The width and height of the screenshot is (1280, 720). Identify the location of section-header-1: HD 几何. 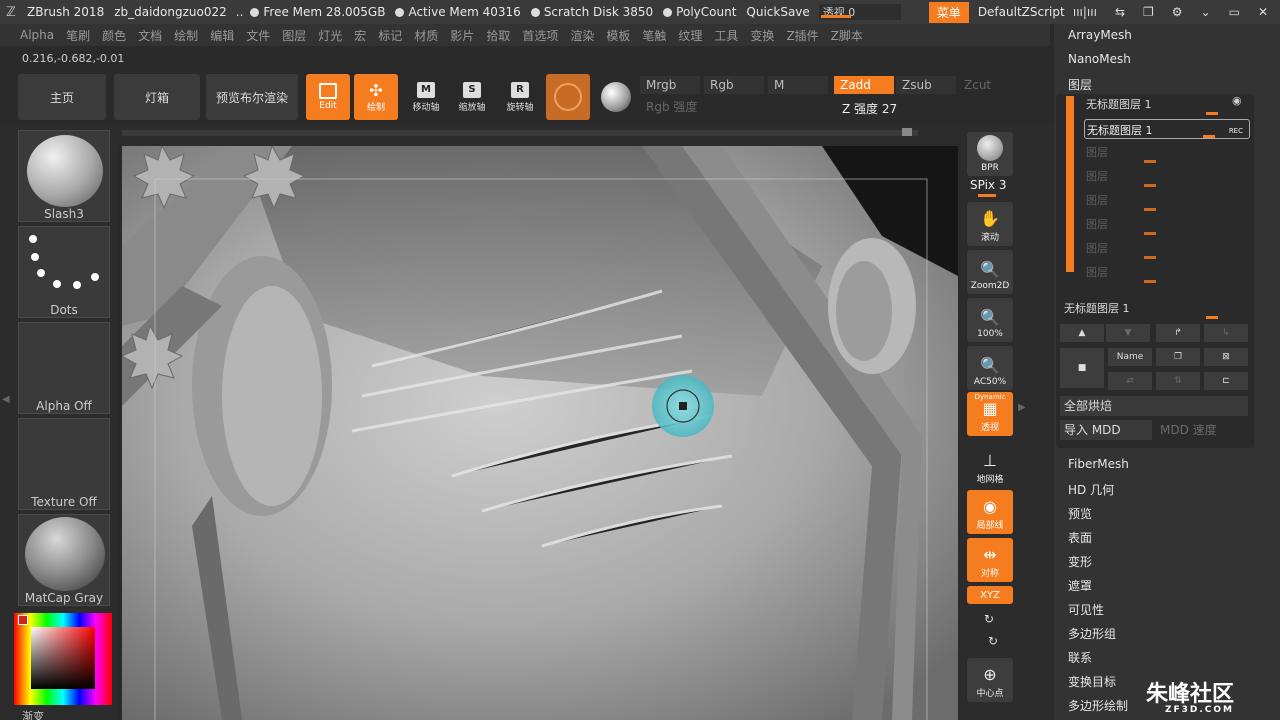
(1091, 489).